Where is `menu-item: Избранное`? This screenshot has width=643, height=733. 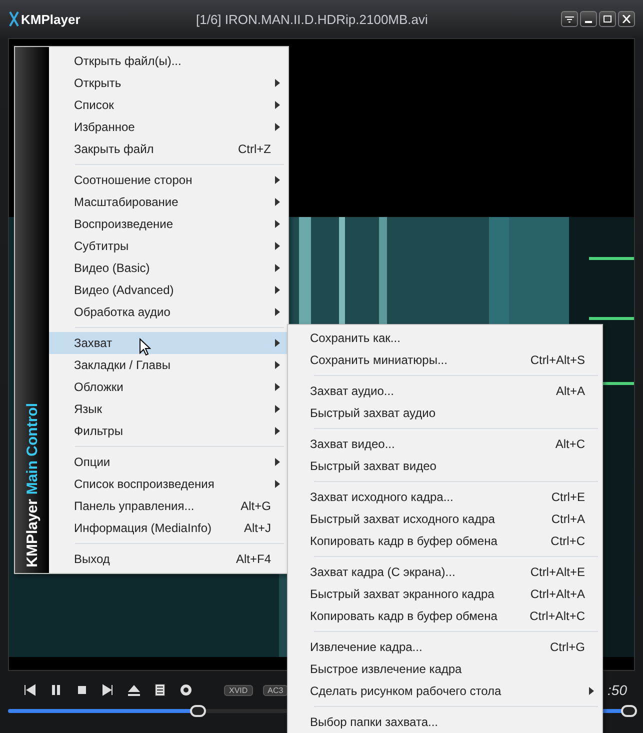 menu-item: Избранное is located at coordinates (168, 127).